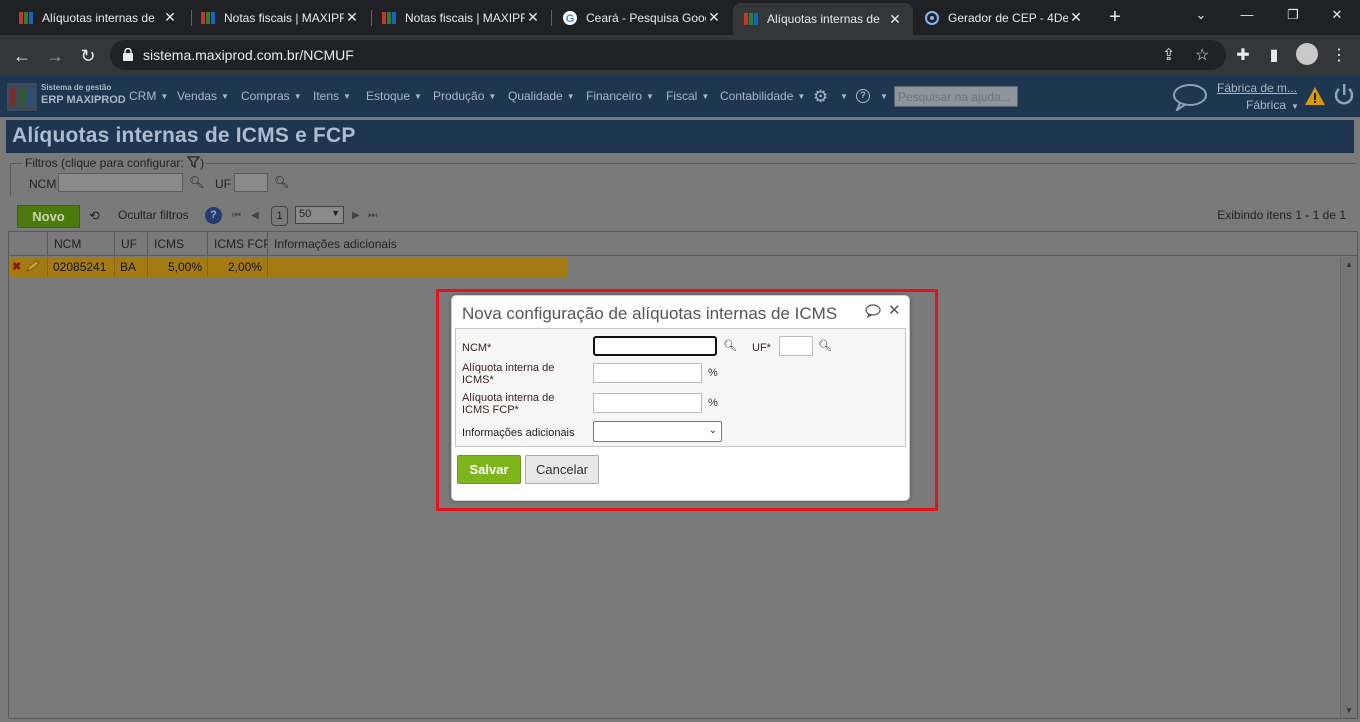 The width and height of the screenshot is (1360, 722). What do you see at coordinates (646, 17) in the screenshot?
I see `browser-tab-title: Ceará - Pesquisa Goog` at bounding box center [646, 17].